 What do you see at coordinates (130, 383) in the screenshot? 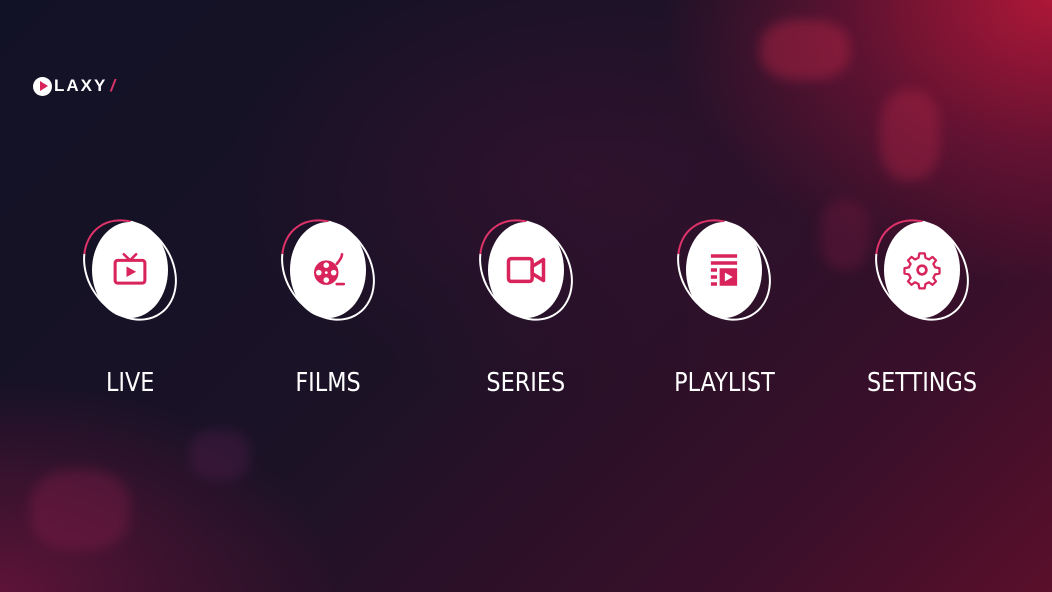
I see `menu-item-label: LIVE` at bounding box center [130, 383].